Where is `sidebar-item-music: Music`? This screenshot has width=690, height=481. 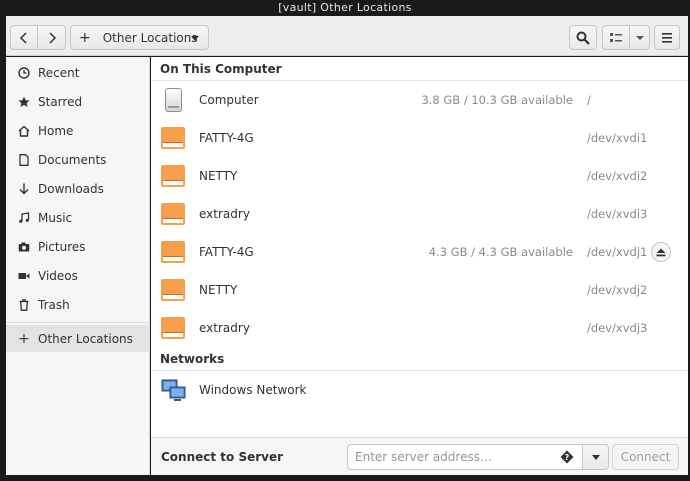
sidebar-item-music: Music is located at coordinates (78, 217).